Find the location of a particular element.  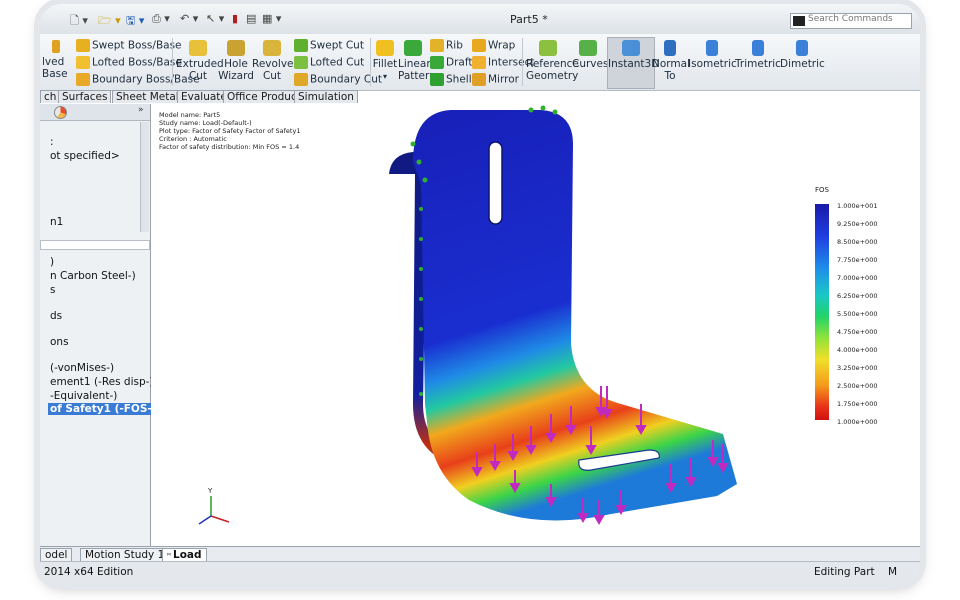

lofted-boss-icon is located at coordinates (83, 62).